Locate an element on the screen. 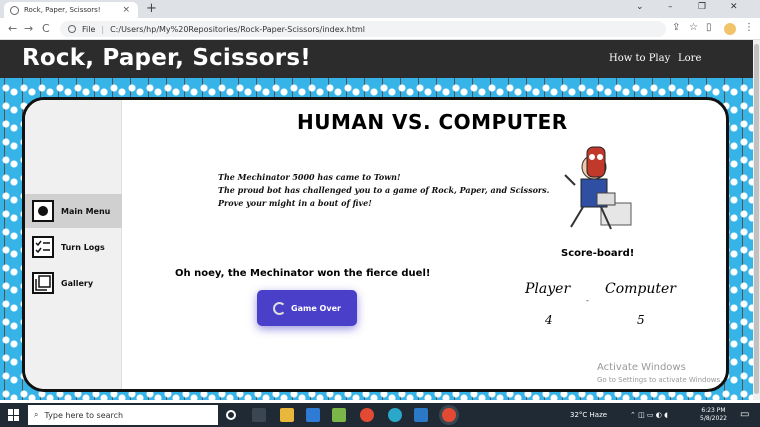 The width and height of the screenshot is (760, 427). intro-line: The Mechinator 5000 has came to Town! is located at coordinates (309, 177).